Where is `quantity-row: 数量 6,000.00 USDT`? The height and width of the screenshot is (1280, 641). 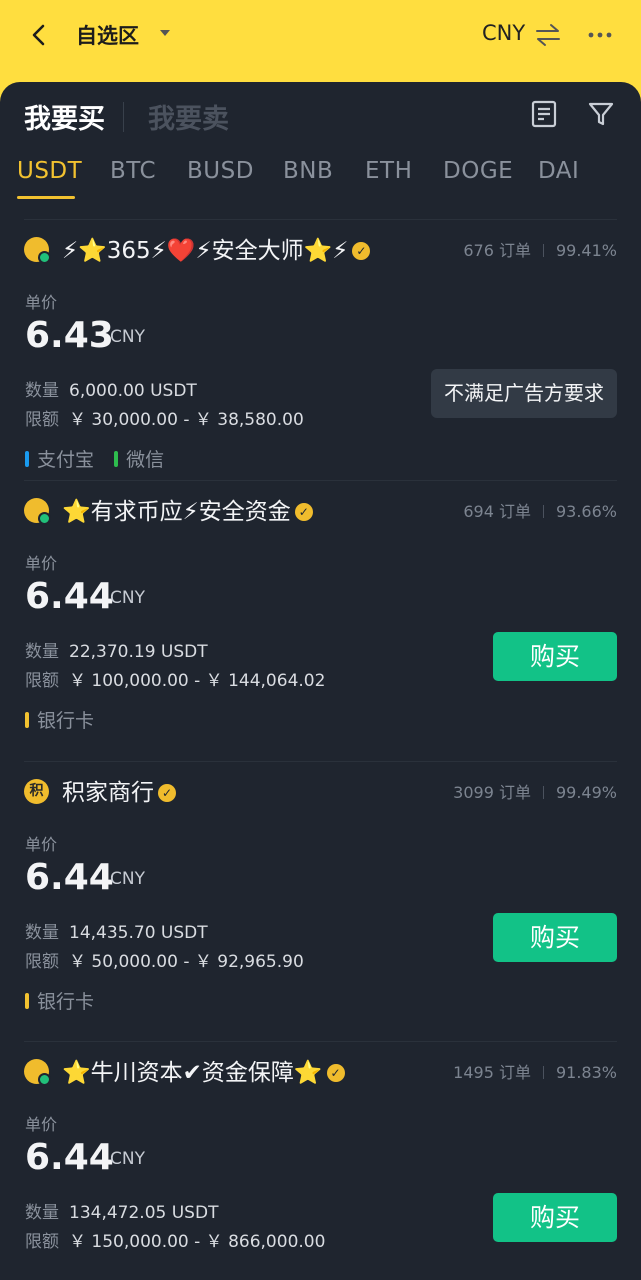 quantity-row: 数量 6,000.00 USDT is located at coordinates (111, 391).